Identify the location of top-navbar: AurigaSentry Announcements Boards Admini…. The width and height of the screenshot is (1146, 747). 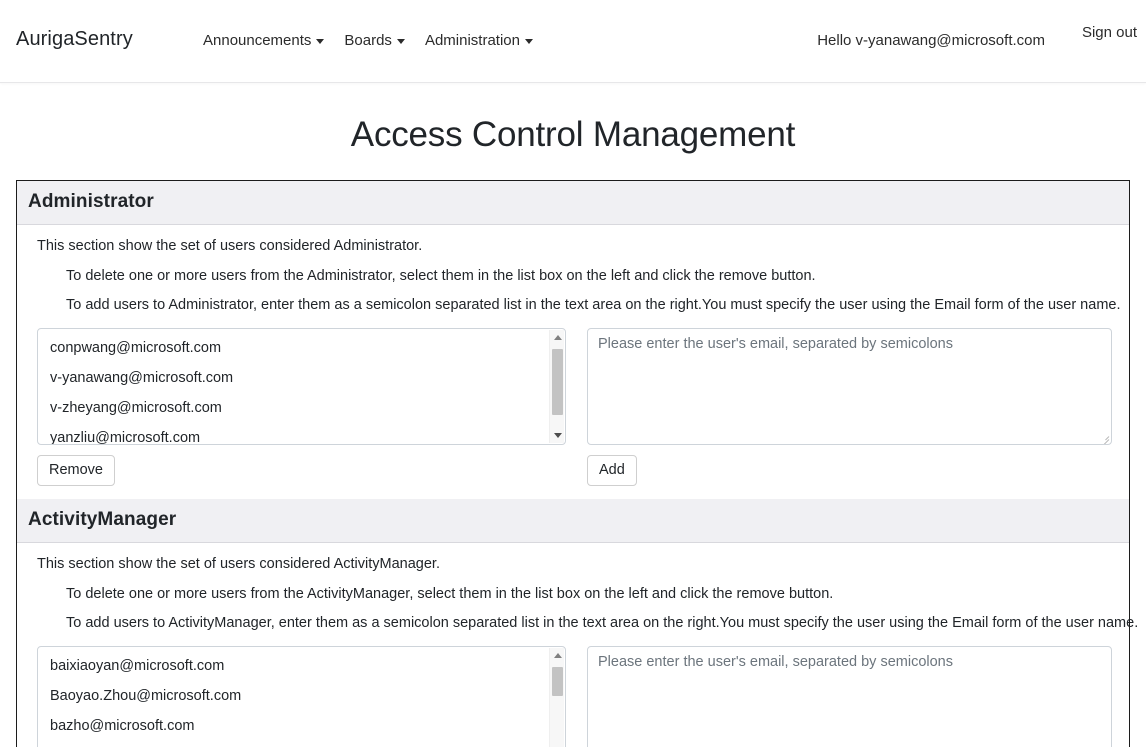
(573, 41).